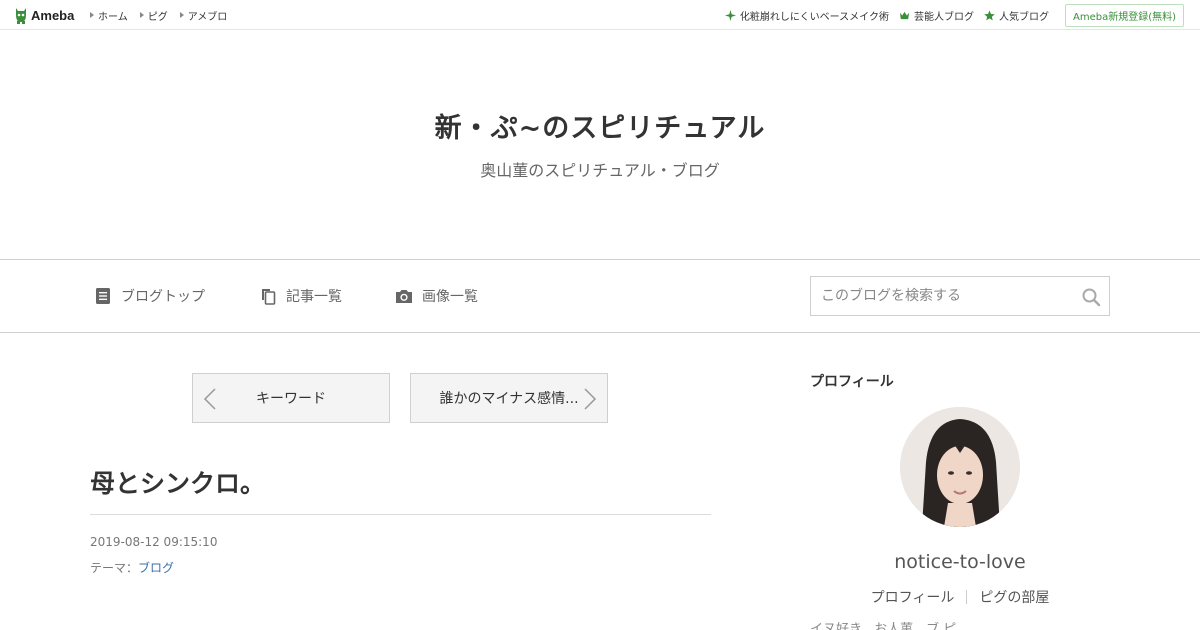 Image resolution: width=1200 pixels, height=630 pixels. What do you see at coordinates (600, 15) in the screenshot?
I see `global-header: Ameba ホーム ピグ アメブロ 化粧崩れしにくいベースメイク術 芸能人ブログ` at bounding box center [600, 15].